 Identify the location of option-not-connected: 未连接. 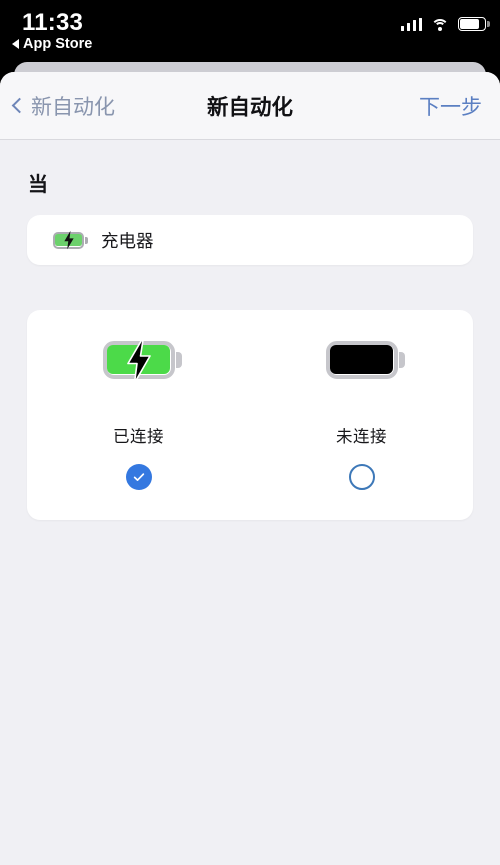
(362, 415).